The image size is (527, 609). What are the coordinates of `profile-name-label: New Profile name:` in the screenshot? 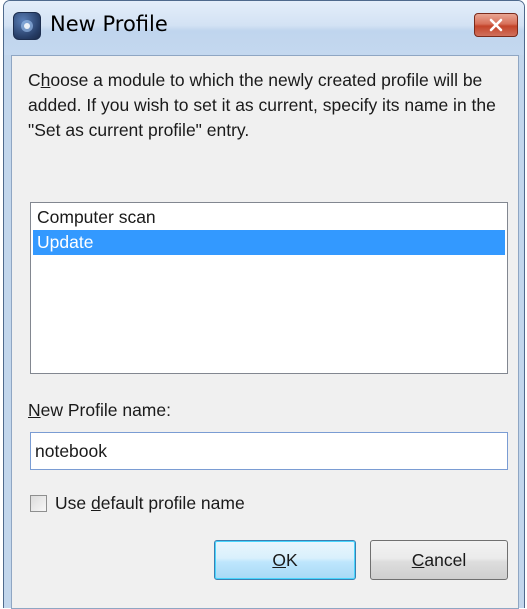 It's located at (99, 410).